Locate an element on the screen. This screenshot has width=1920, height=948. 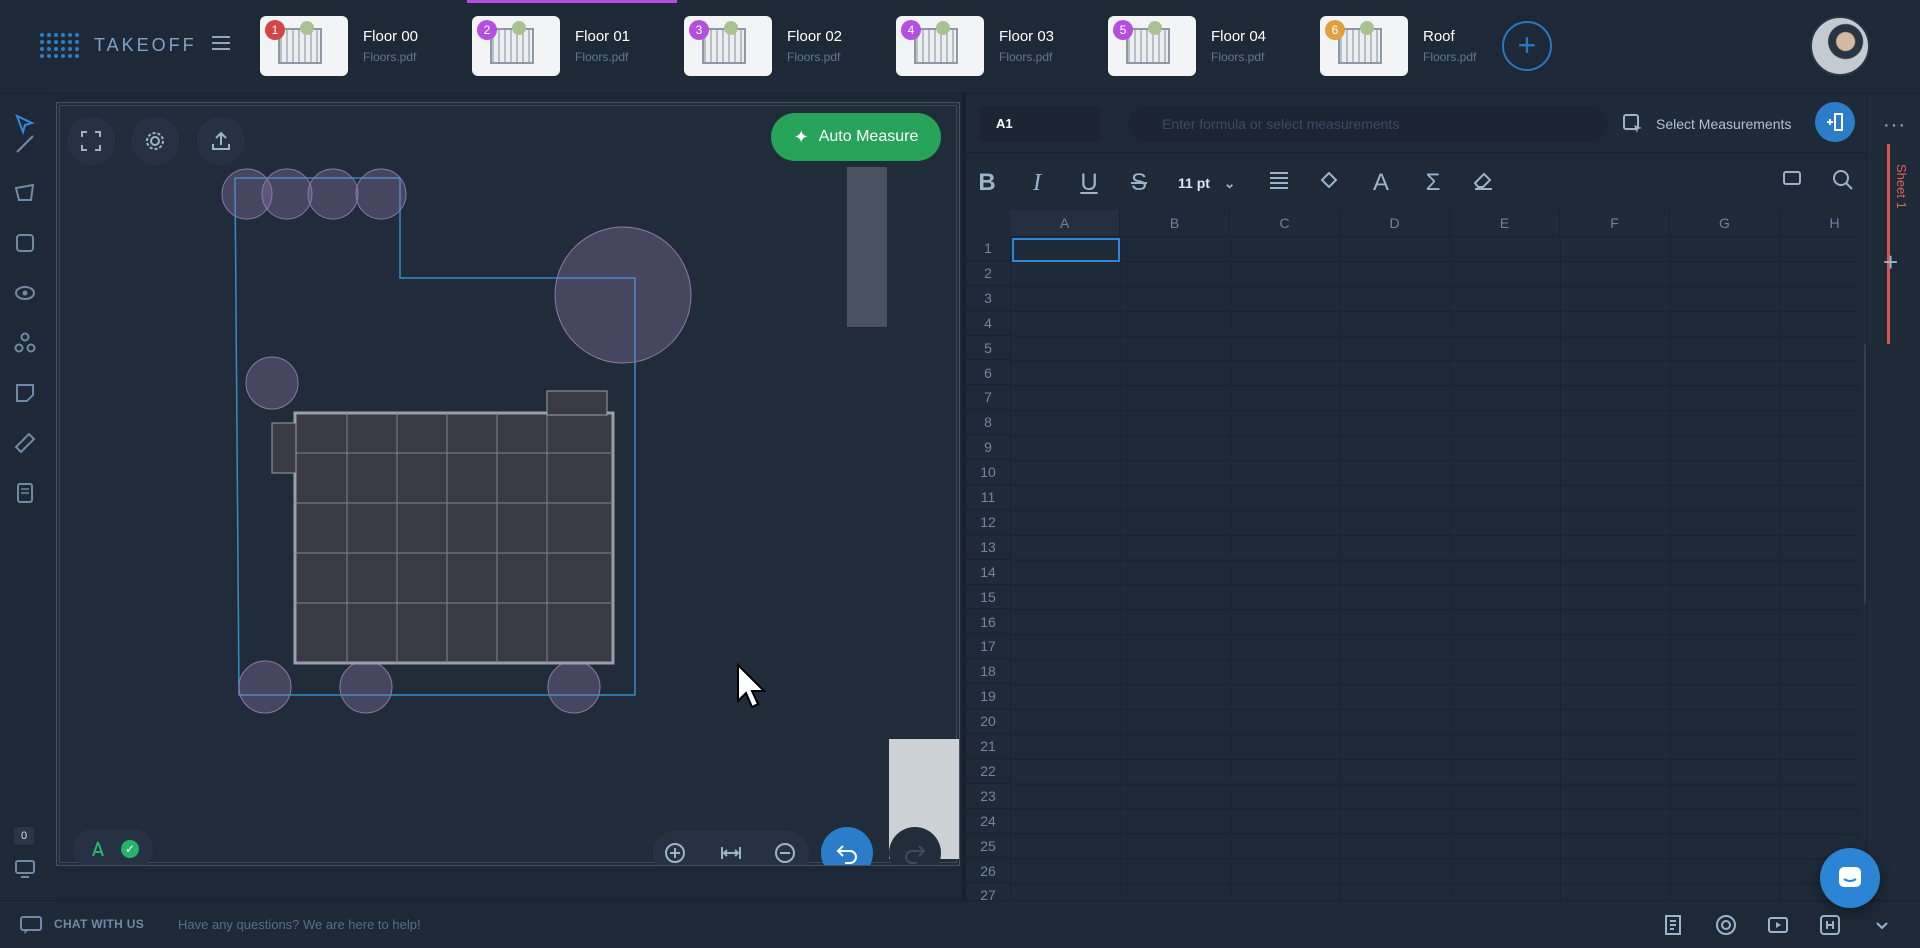
font-size-select: 11 pt ⌄ is located at coordinates (1211, 183).